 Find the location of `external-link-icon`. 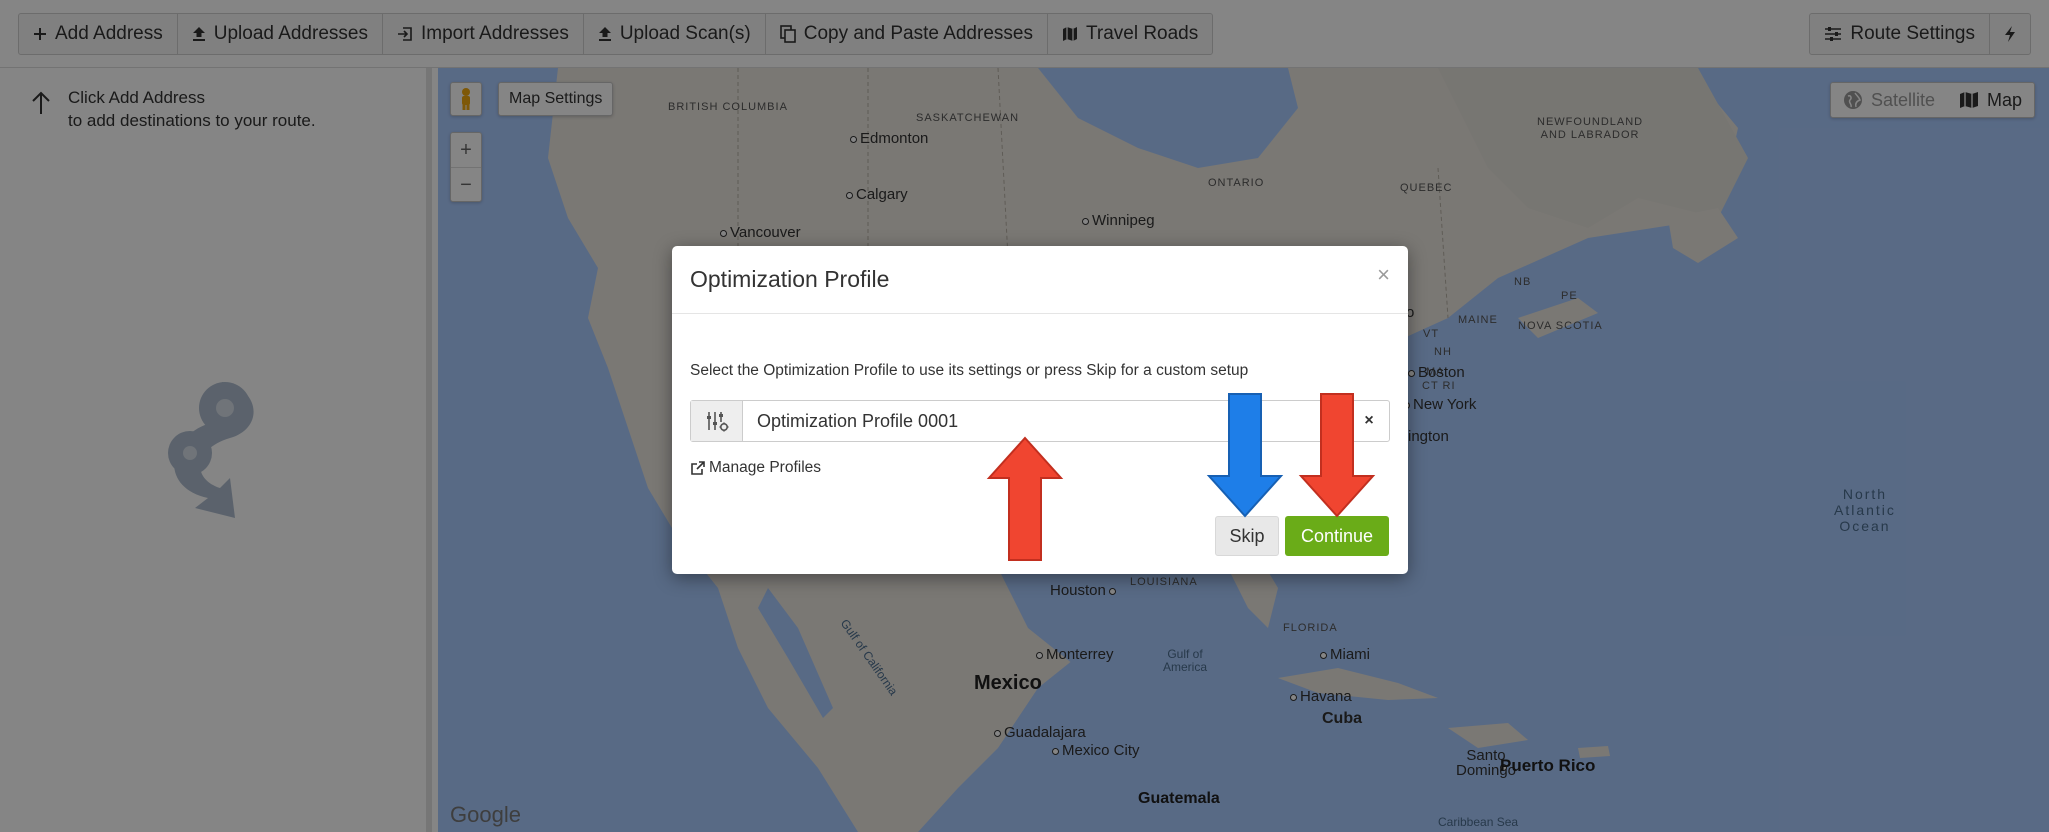

external-link-icon is located at coordinates (698, 467).